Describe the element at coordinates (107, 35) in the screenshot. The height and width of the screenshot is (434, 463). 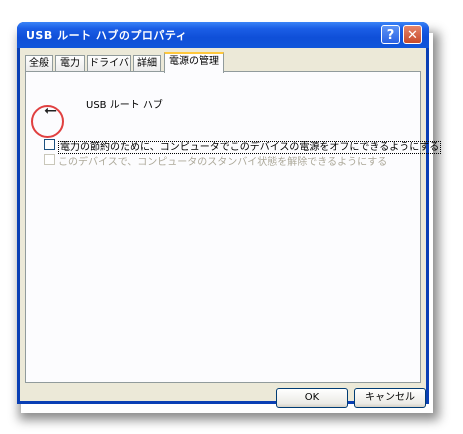
I see `window-title: USB ルート ハブのプロパティ` at that location.